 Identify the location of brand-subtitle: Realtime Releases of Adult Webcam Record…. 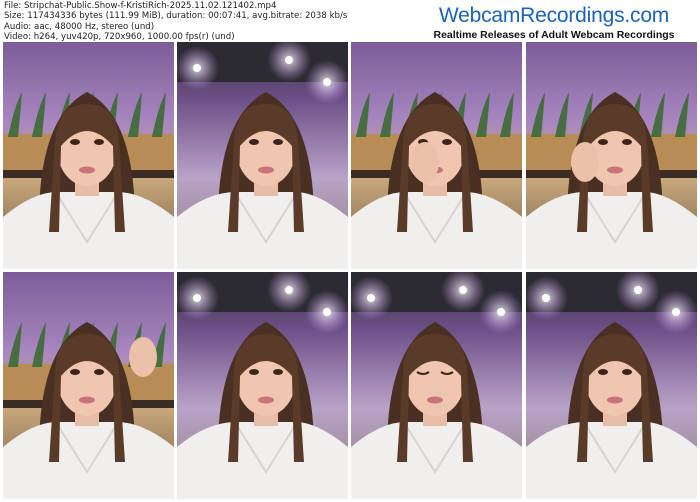
(554, 35).